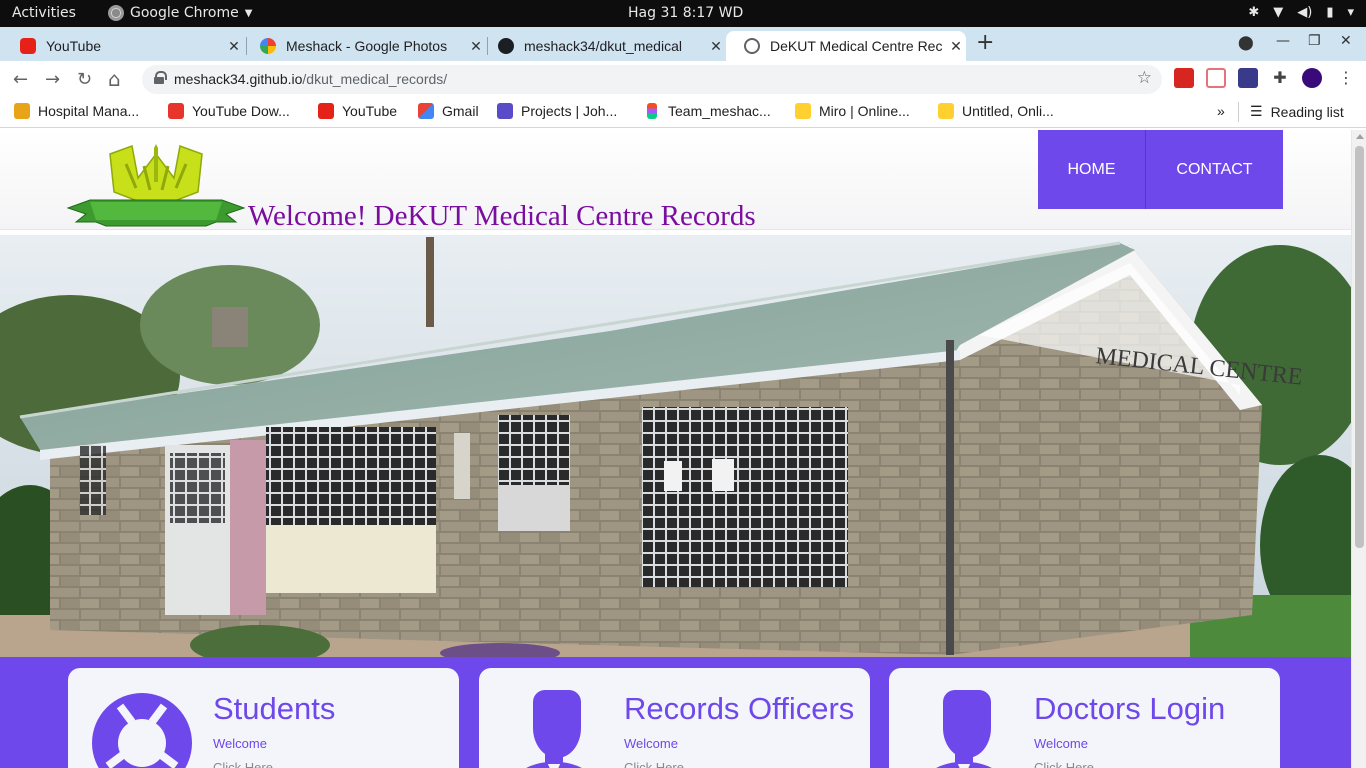  I want to click on students-card: Students Welcome Click Here, so click(263, 718).